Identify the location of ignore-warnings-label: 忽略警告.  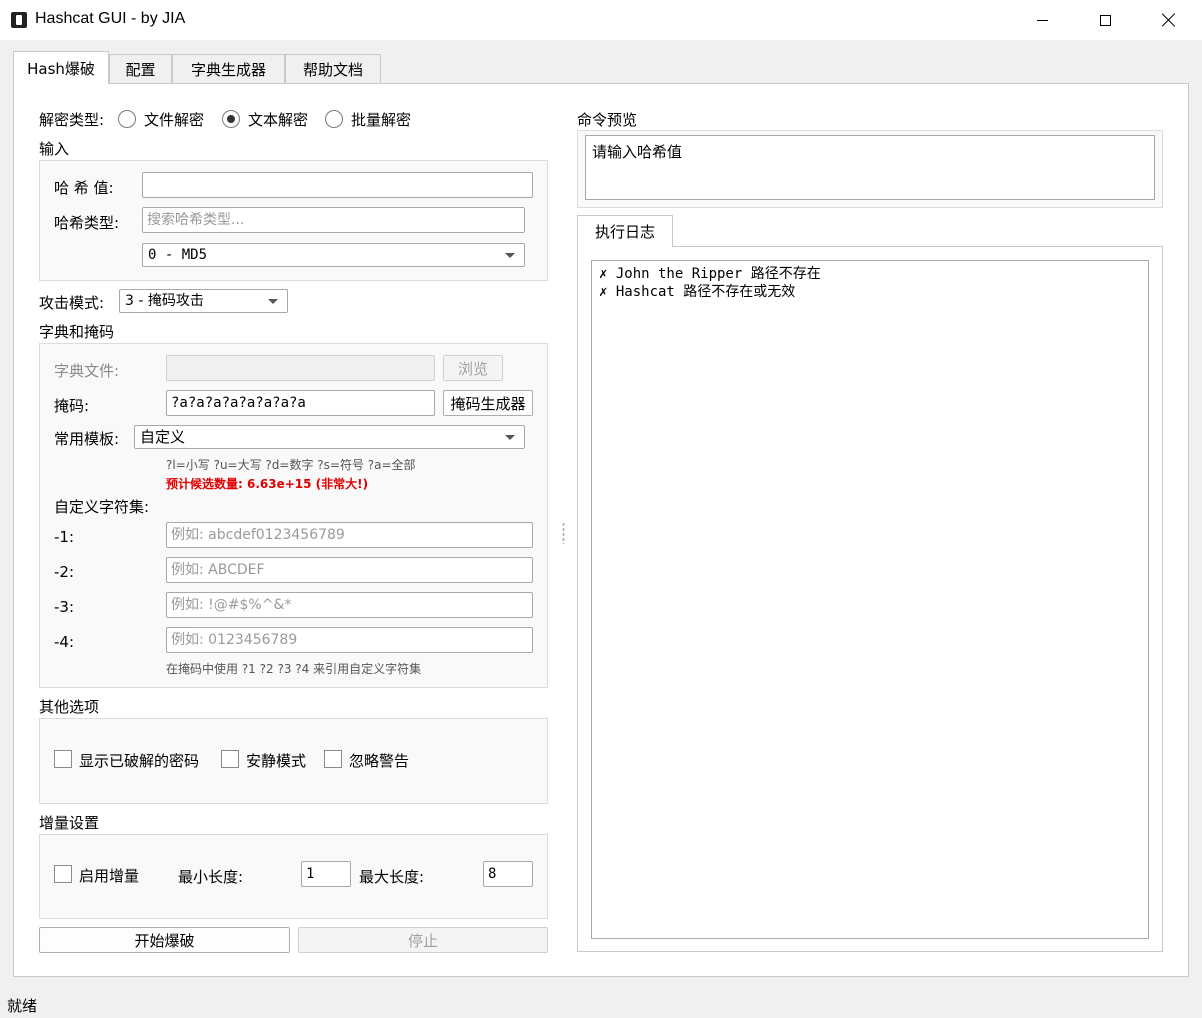
(379, 760).